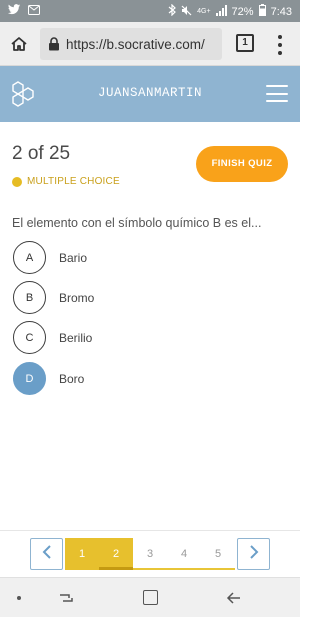  What do you see at coordinates (29, 257) in the screenshot?
I see `answer-letter: A` at bounding box center [29, 257].